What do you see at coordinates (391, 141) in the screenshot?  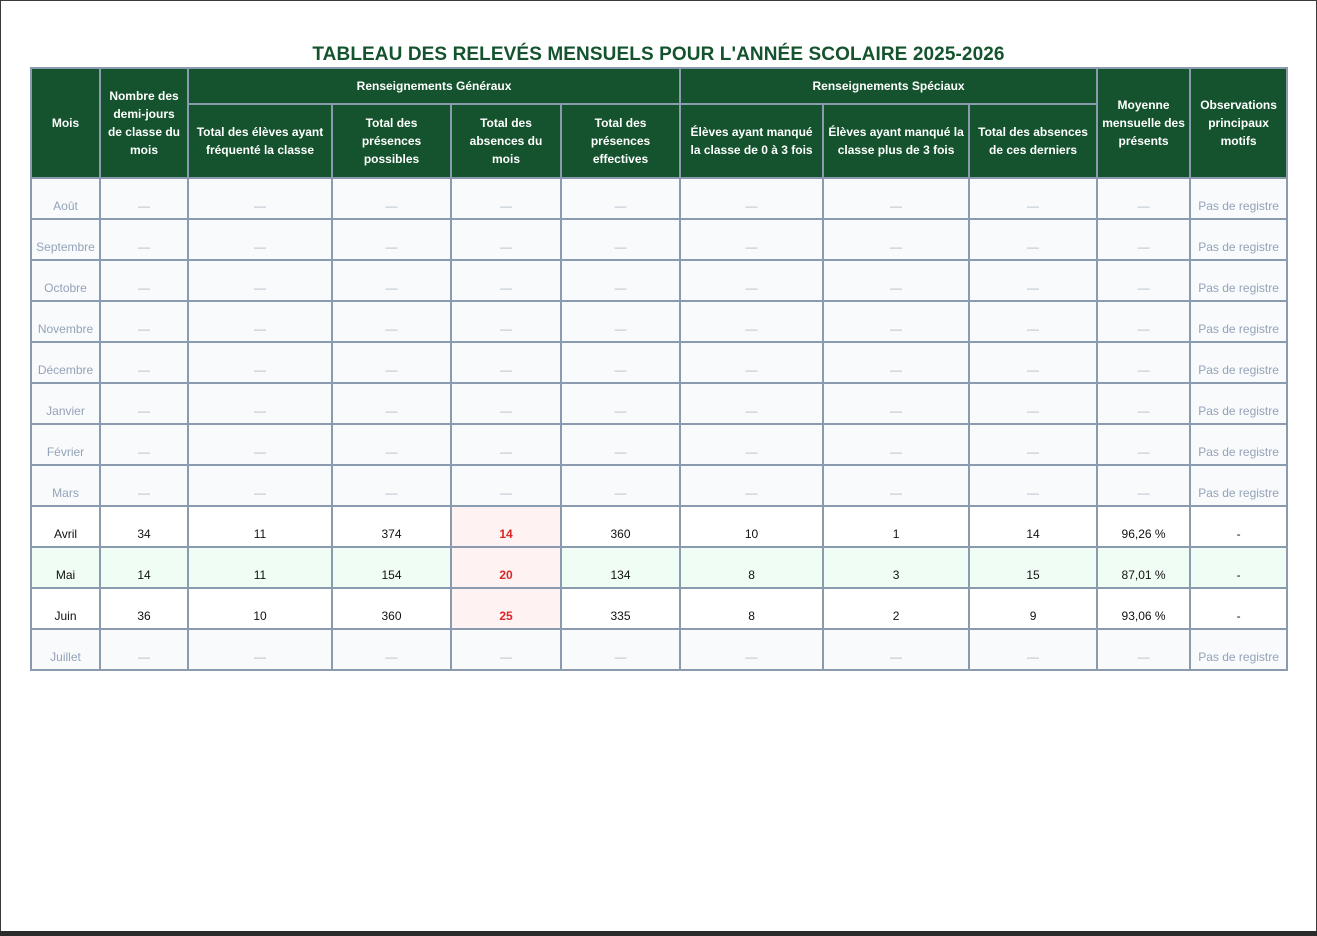 I see `header-presences-possibles: Total des présences possibles` at bounding box center [391, 141].